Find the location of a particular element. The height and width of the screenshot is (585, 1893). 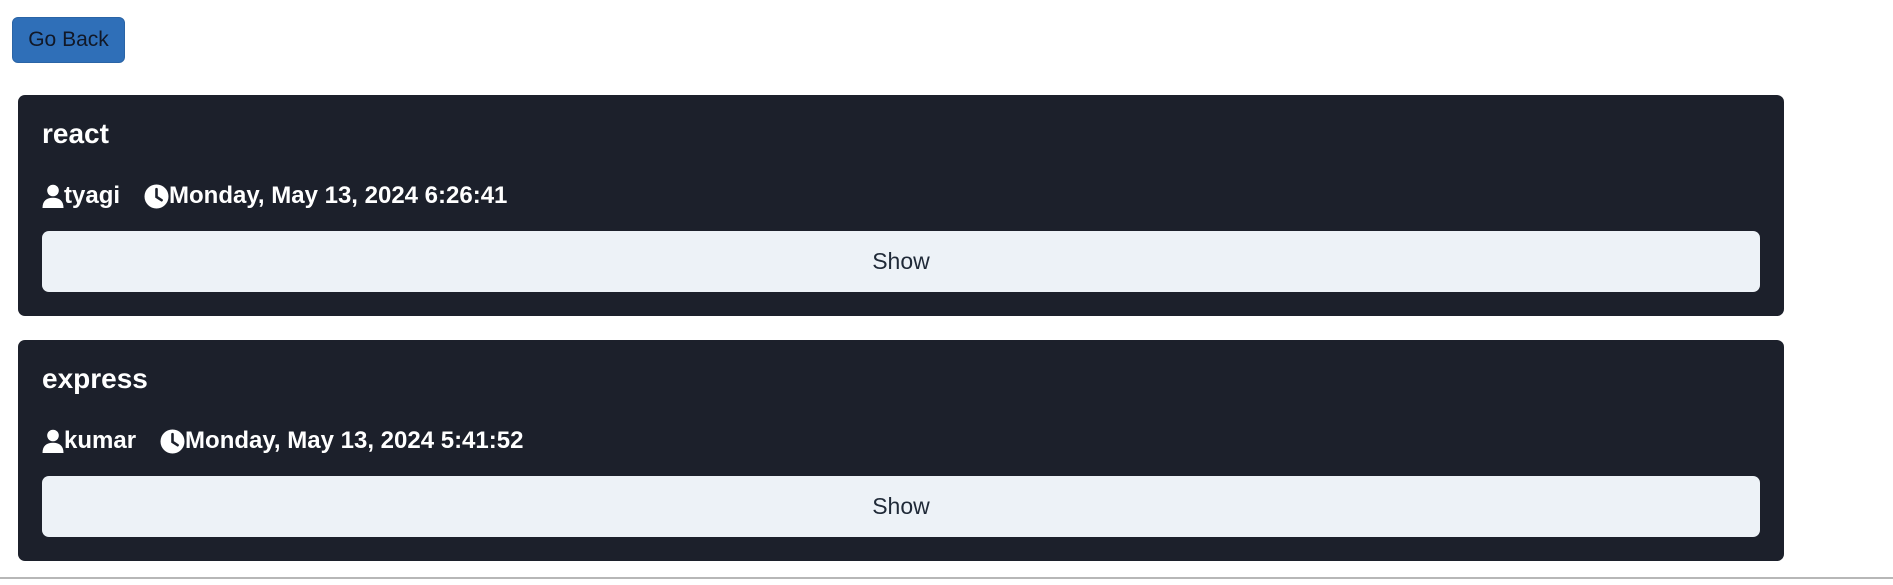

go-back-button: Go Back is located at coordinates (68, 40).